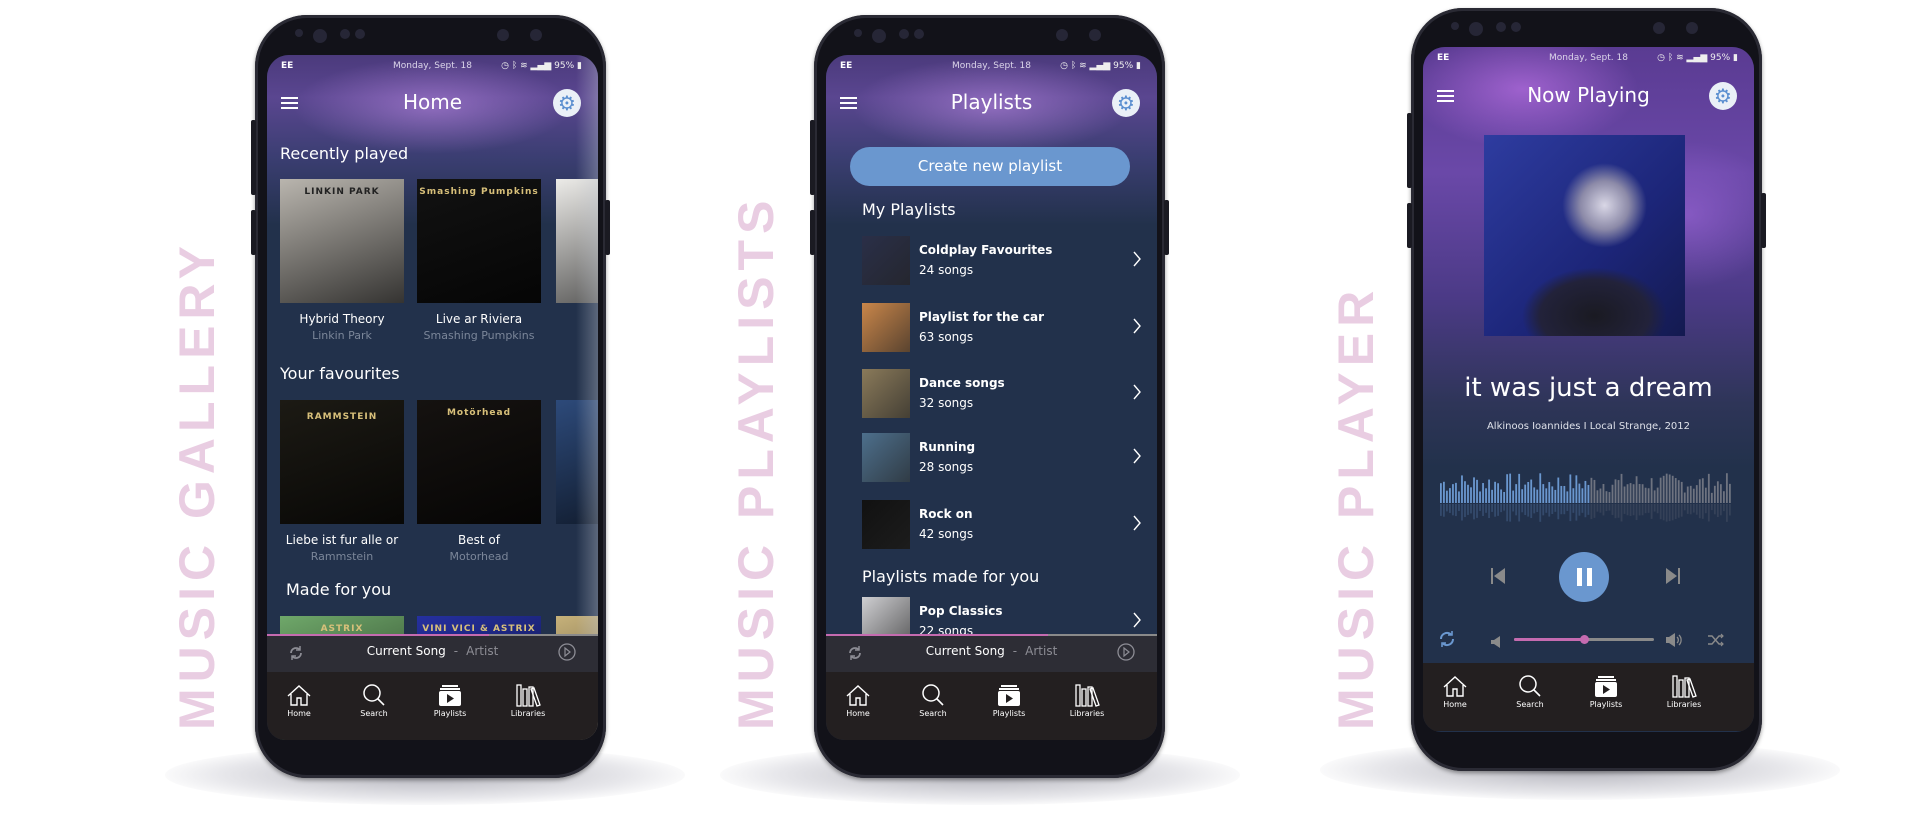 This screenshot has height=839, width=1920. What do you see at coordinates (1002, 393) in the screenshot?
I see `playlist-item: Dance songs 32 songs` at bounding box center [1002, 393].